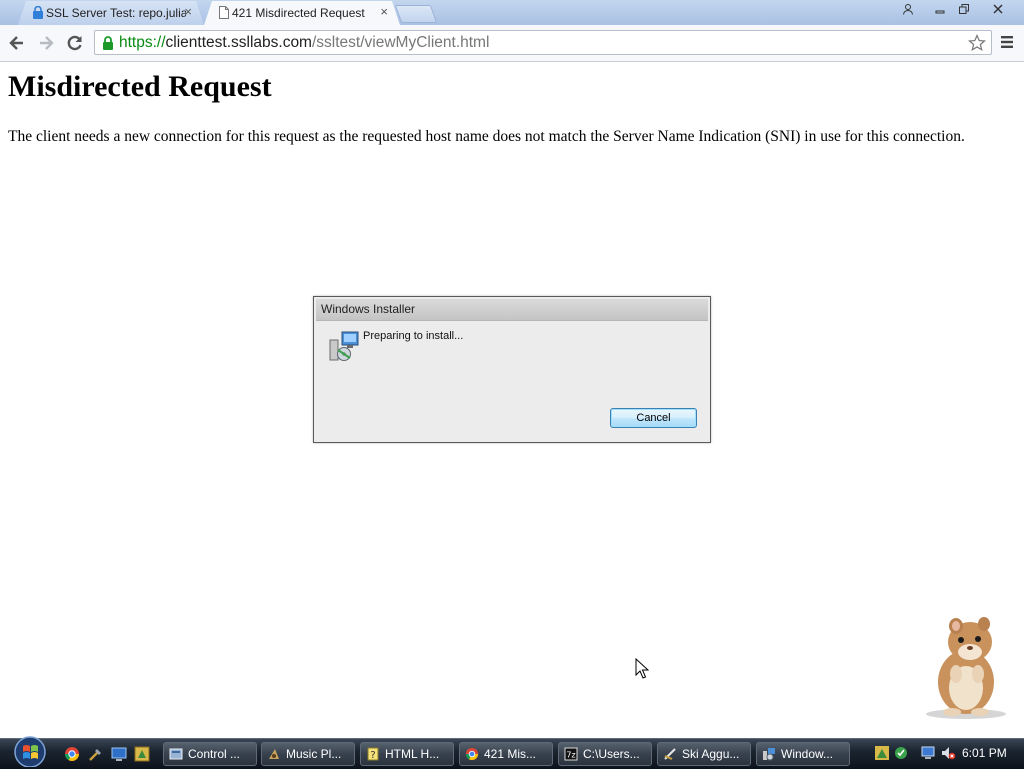 The width and height of the screenshot is (1024, 769). I want to click on bookmark-star-icon, so click(977, 43).